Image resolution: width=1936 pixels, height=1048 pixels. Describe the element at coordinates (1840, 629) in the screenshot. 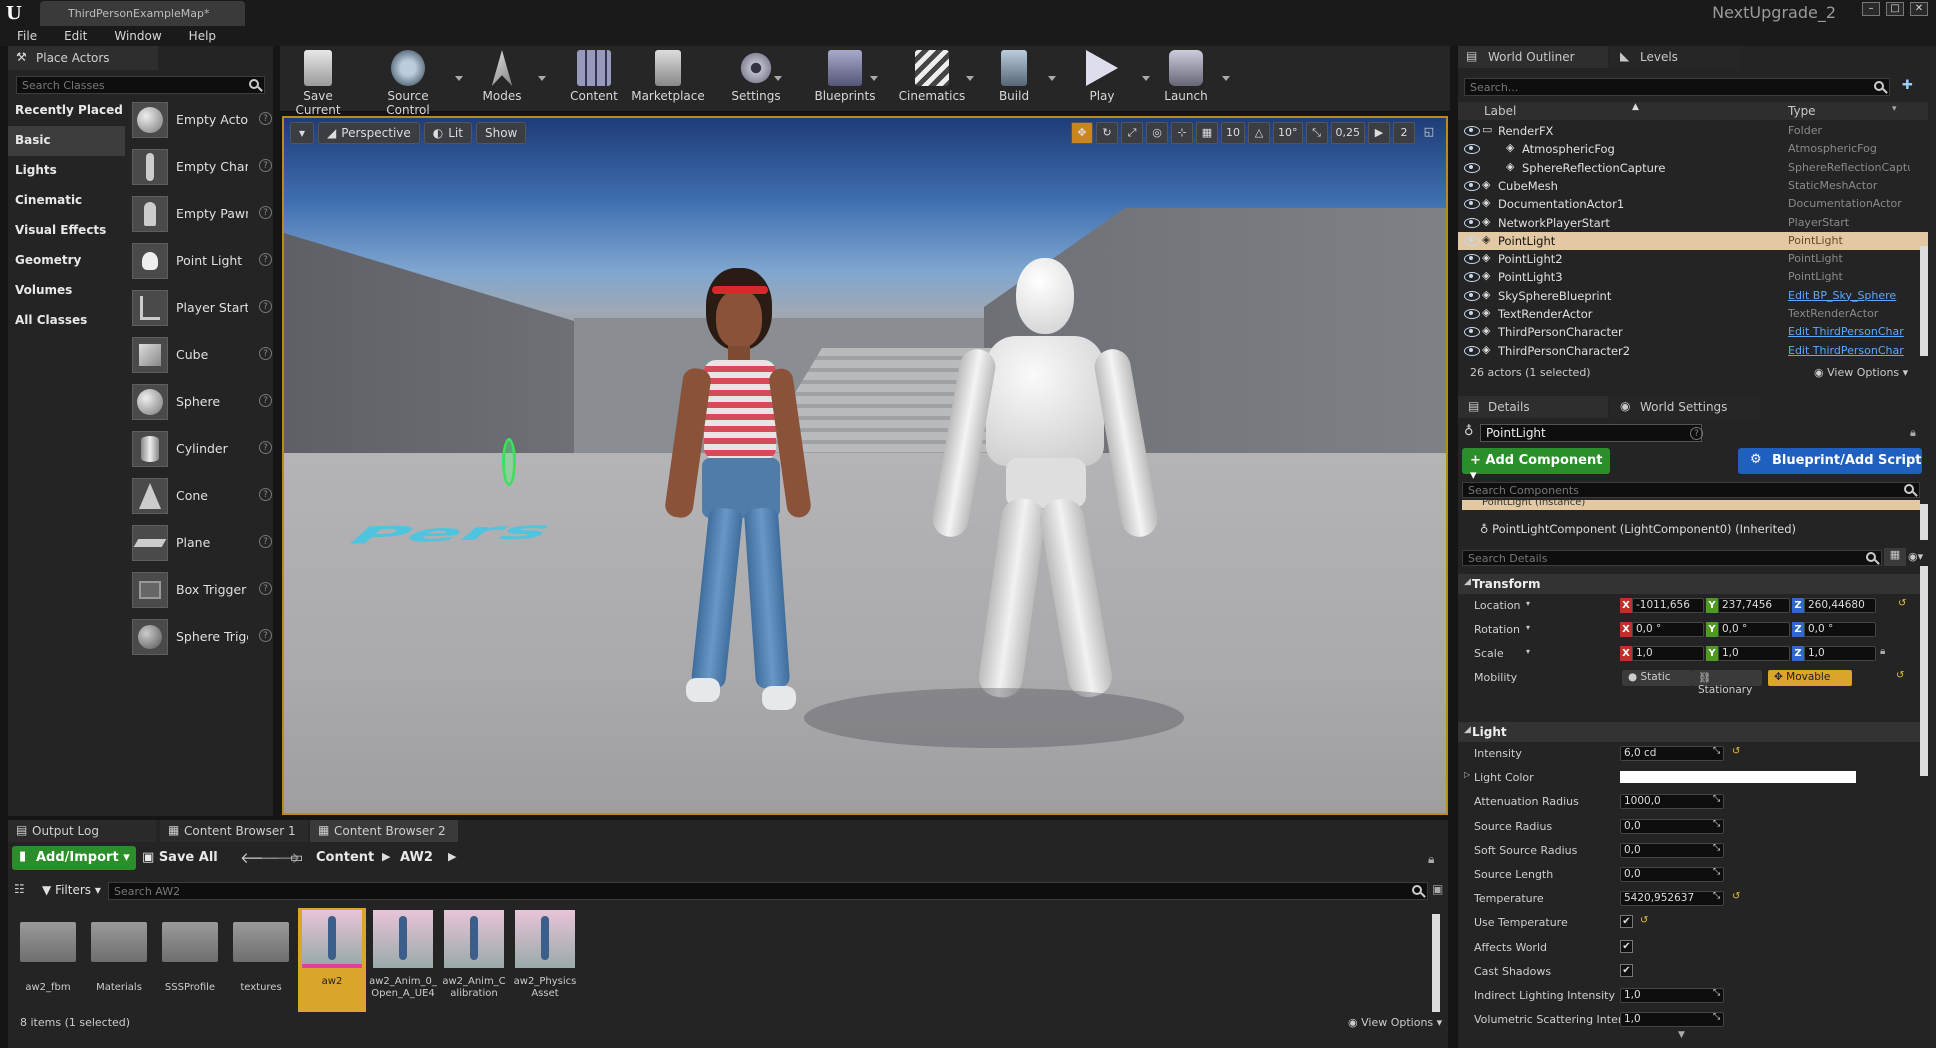

I see `transform-rotation-z-field: 0,0 °` at that location.